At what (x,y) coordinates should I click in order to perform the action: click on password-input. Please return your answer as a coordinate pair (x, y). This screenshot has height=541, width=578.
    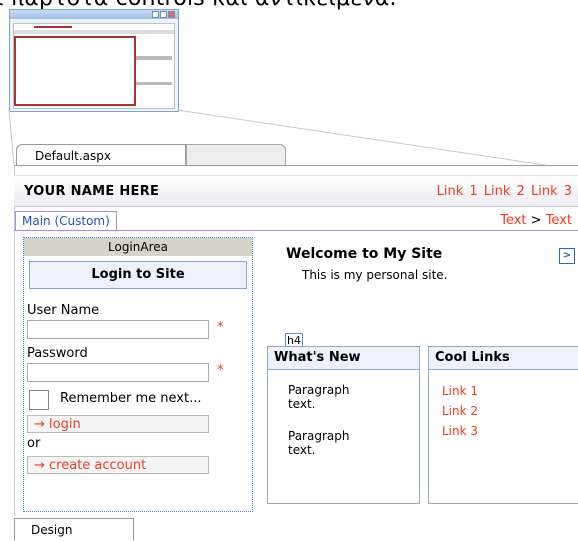
    Looking at the image, I should click on (118, 372).